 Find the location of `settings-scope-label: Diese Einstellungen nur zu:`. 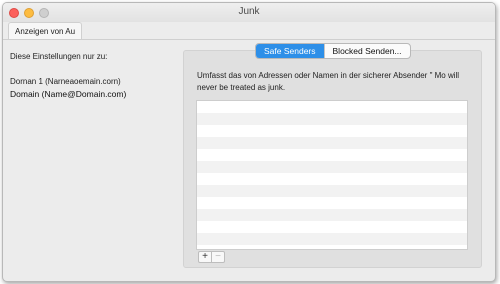

settings-scope-label: Diese Einstellungen nur zu: is located at coordinates (59, 56).